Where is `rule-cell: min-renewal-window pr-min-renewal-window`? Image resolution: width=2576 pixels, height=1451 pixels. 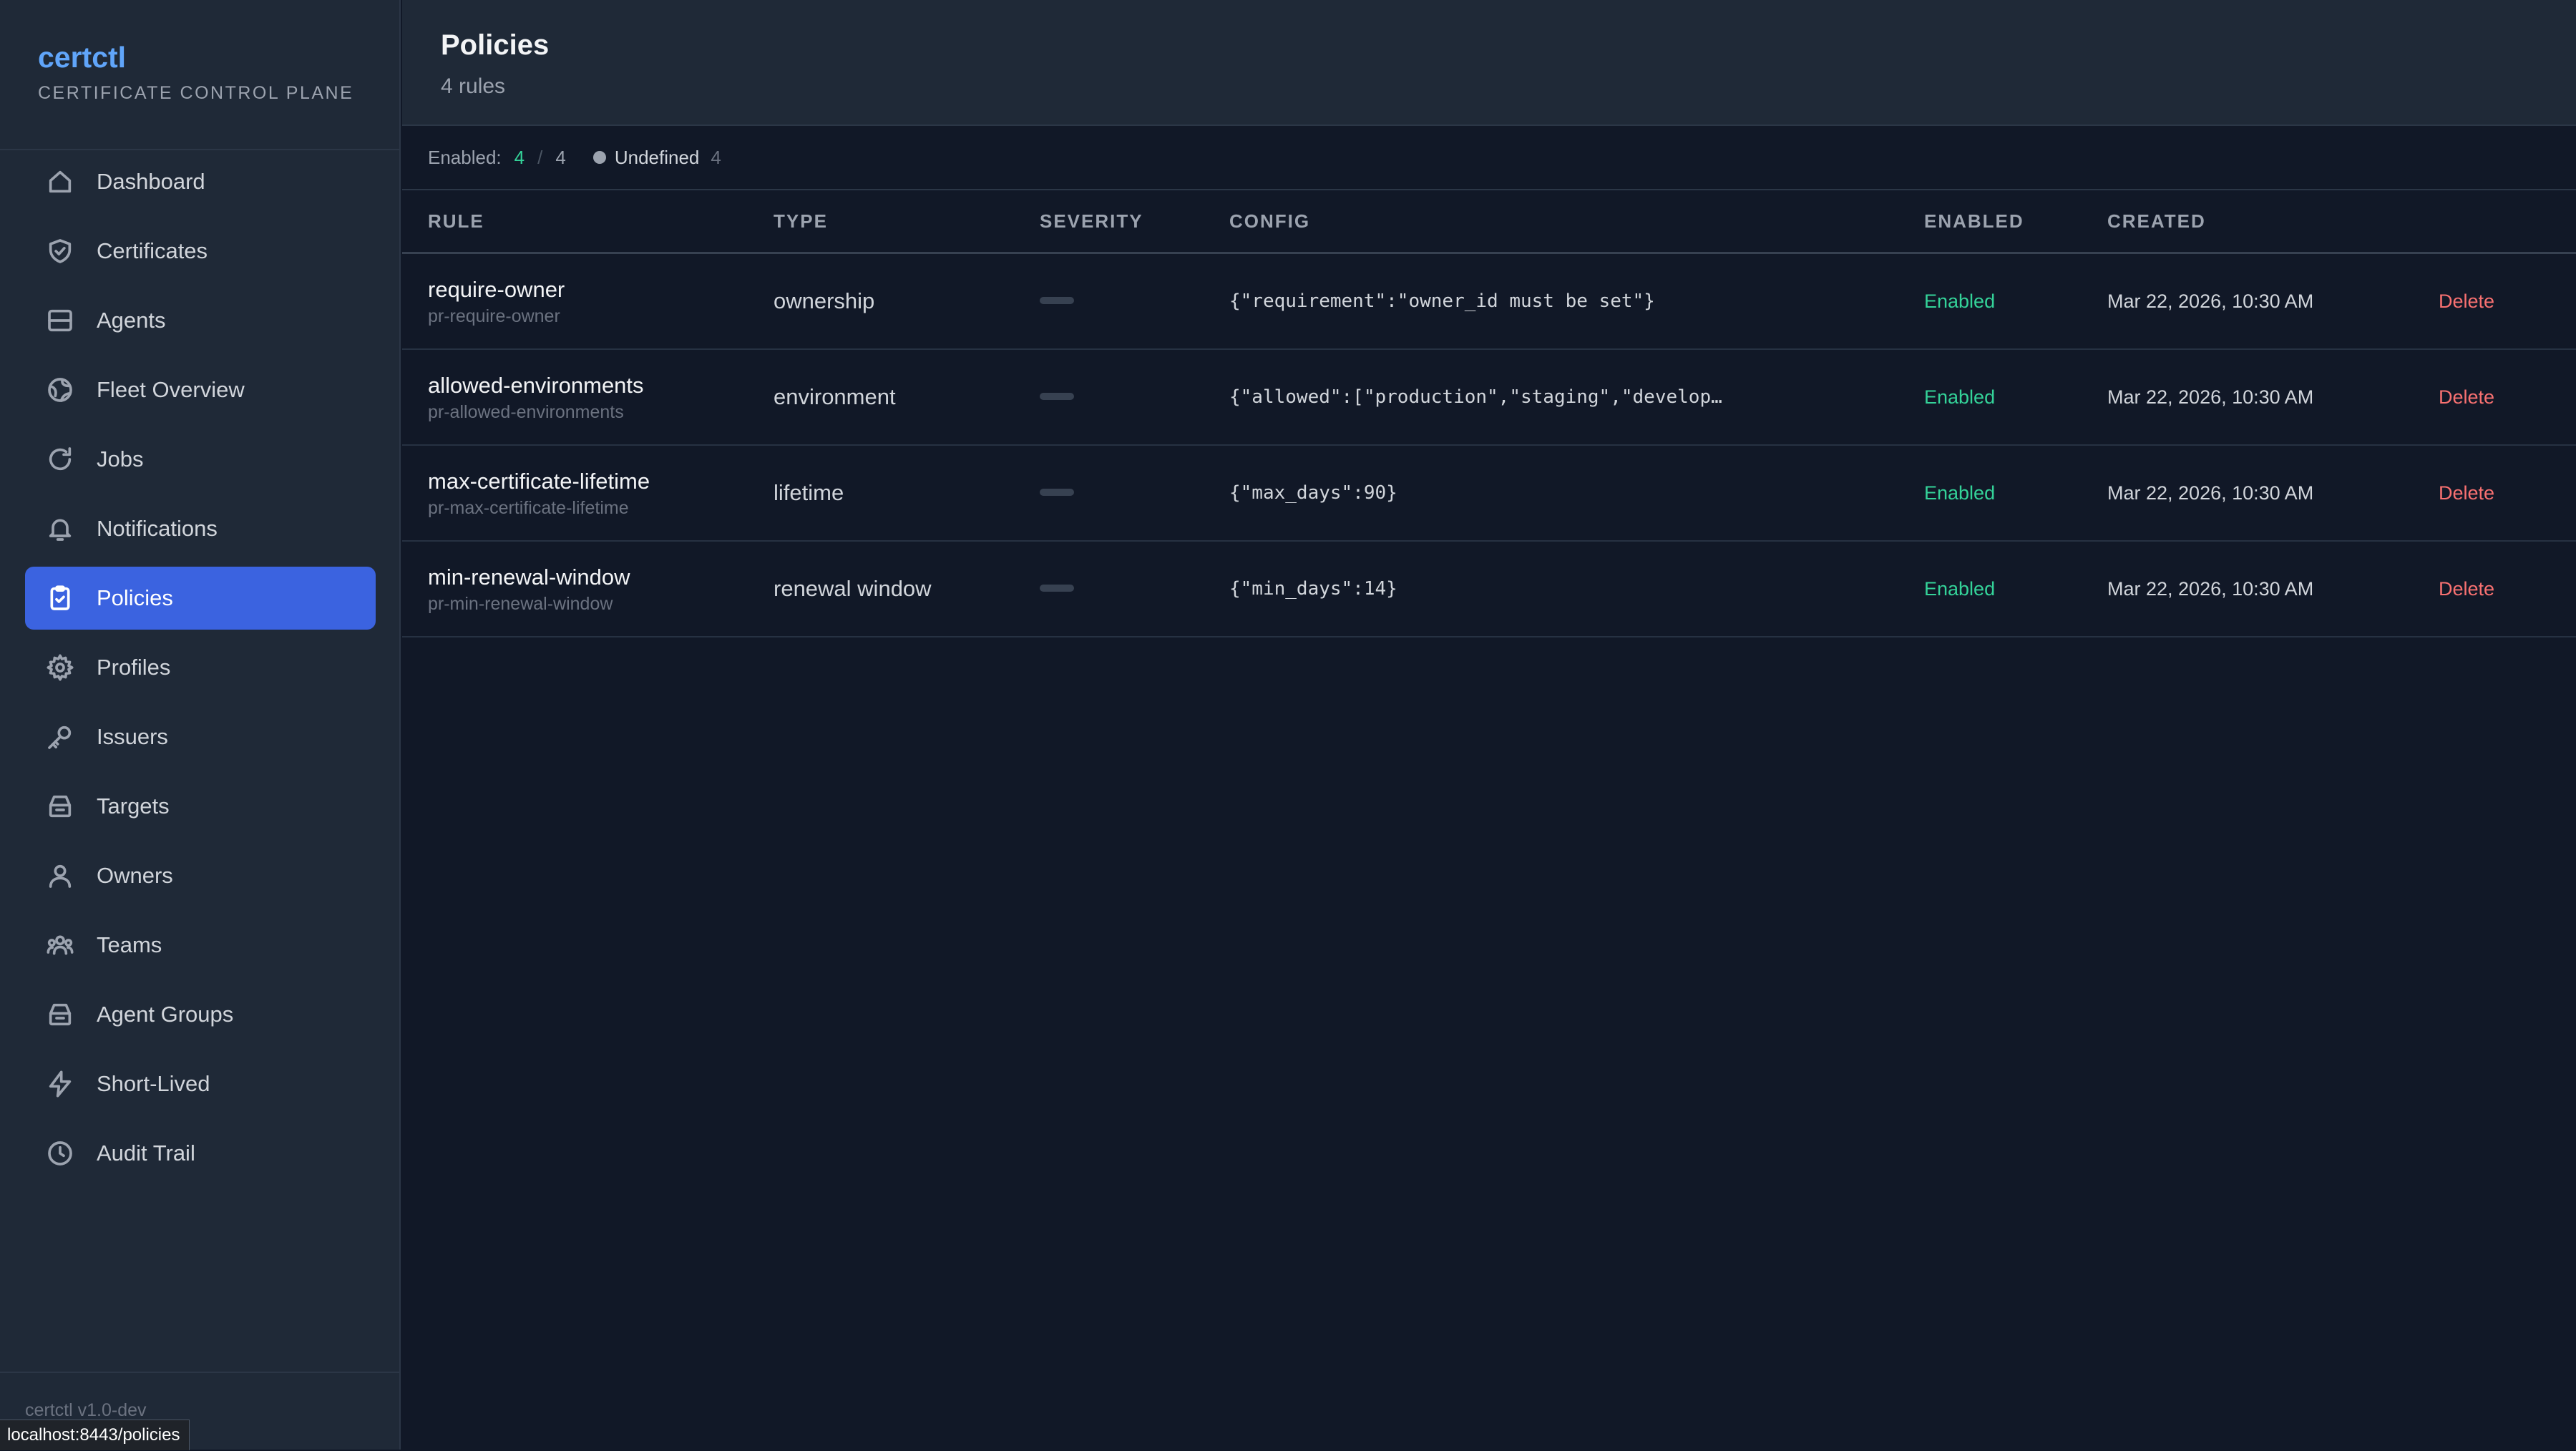
rule-cell: min-renewal-window pr-min-renewal-window is located at coordinates (588, 589).